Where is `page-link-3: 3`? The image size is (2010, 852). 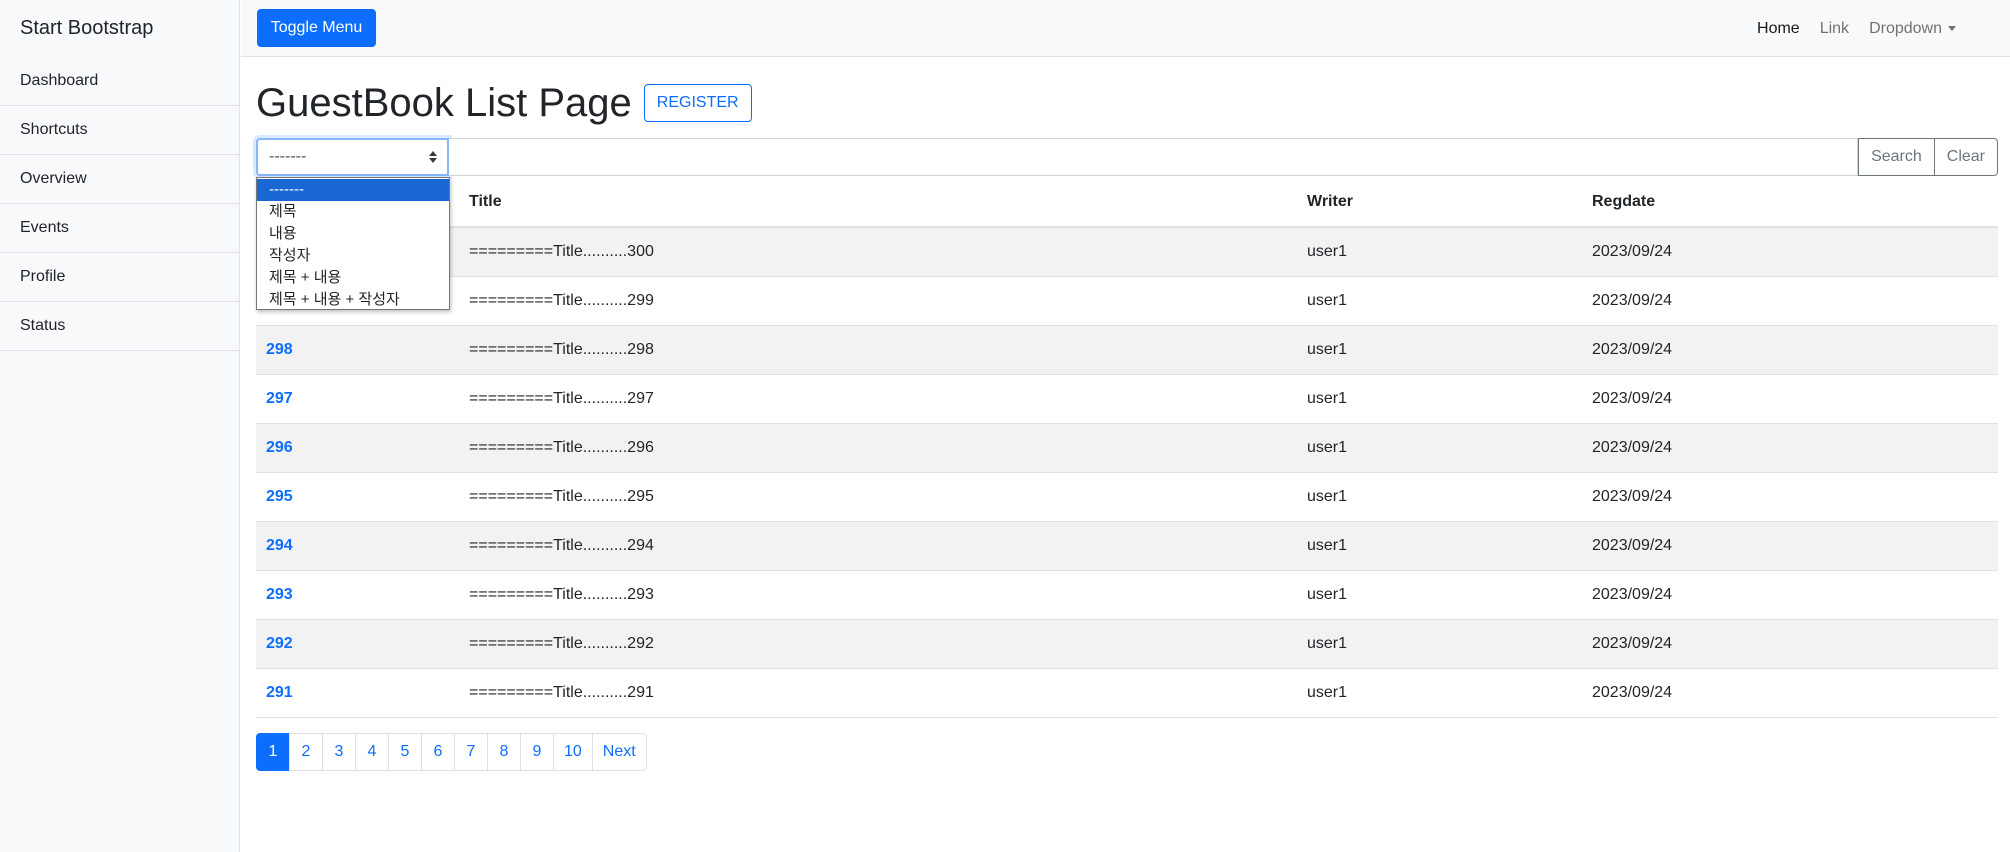
page-link-3: 3 is located at coordinates (339, 752).